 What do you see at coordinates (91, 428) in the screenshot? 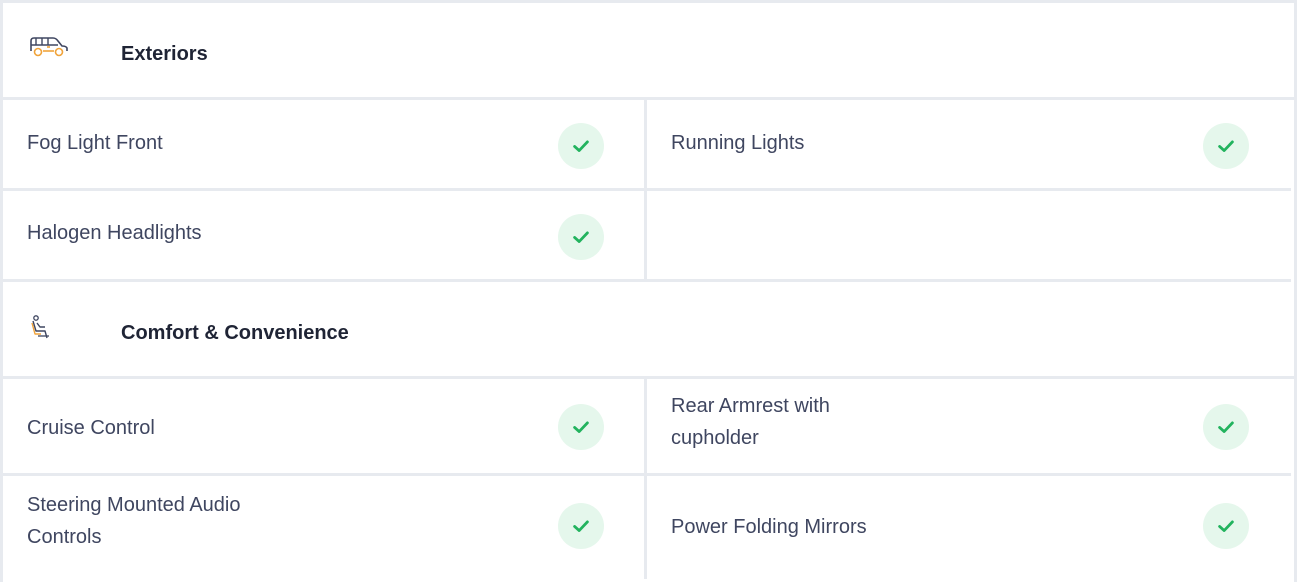
I see `feature-label: Cruise Control` at bounding box center [91, 428].